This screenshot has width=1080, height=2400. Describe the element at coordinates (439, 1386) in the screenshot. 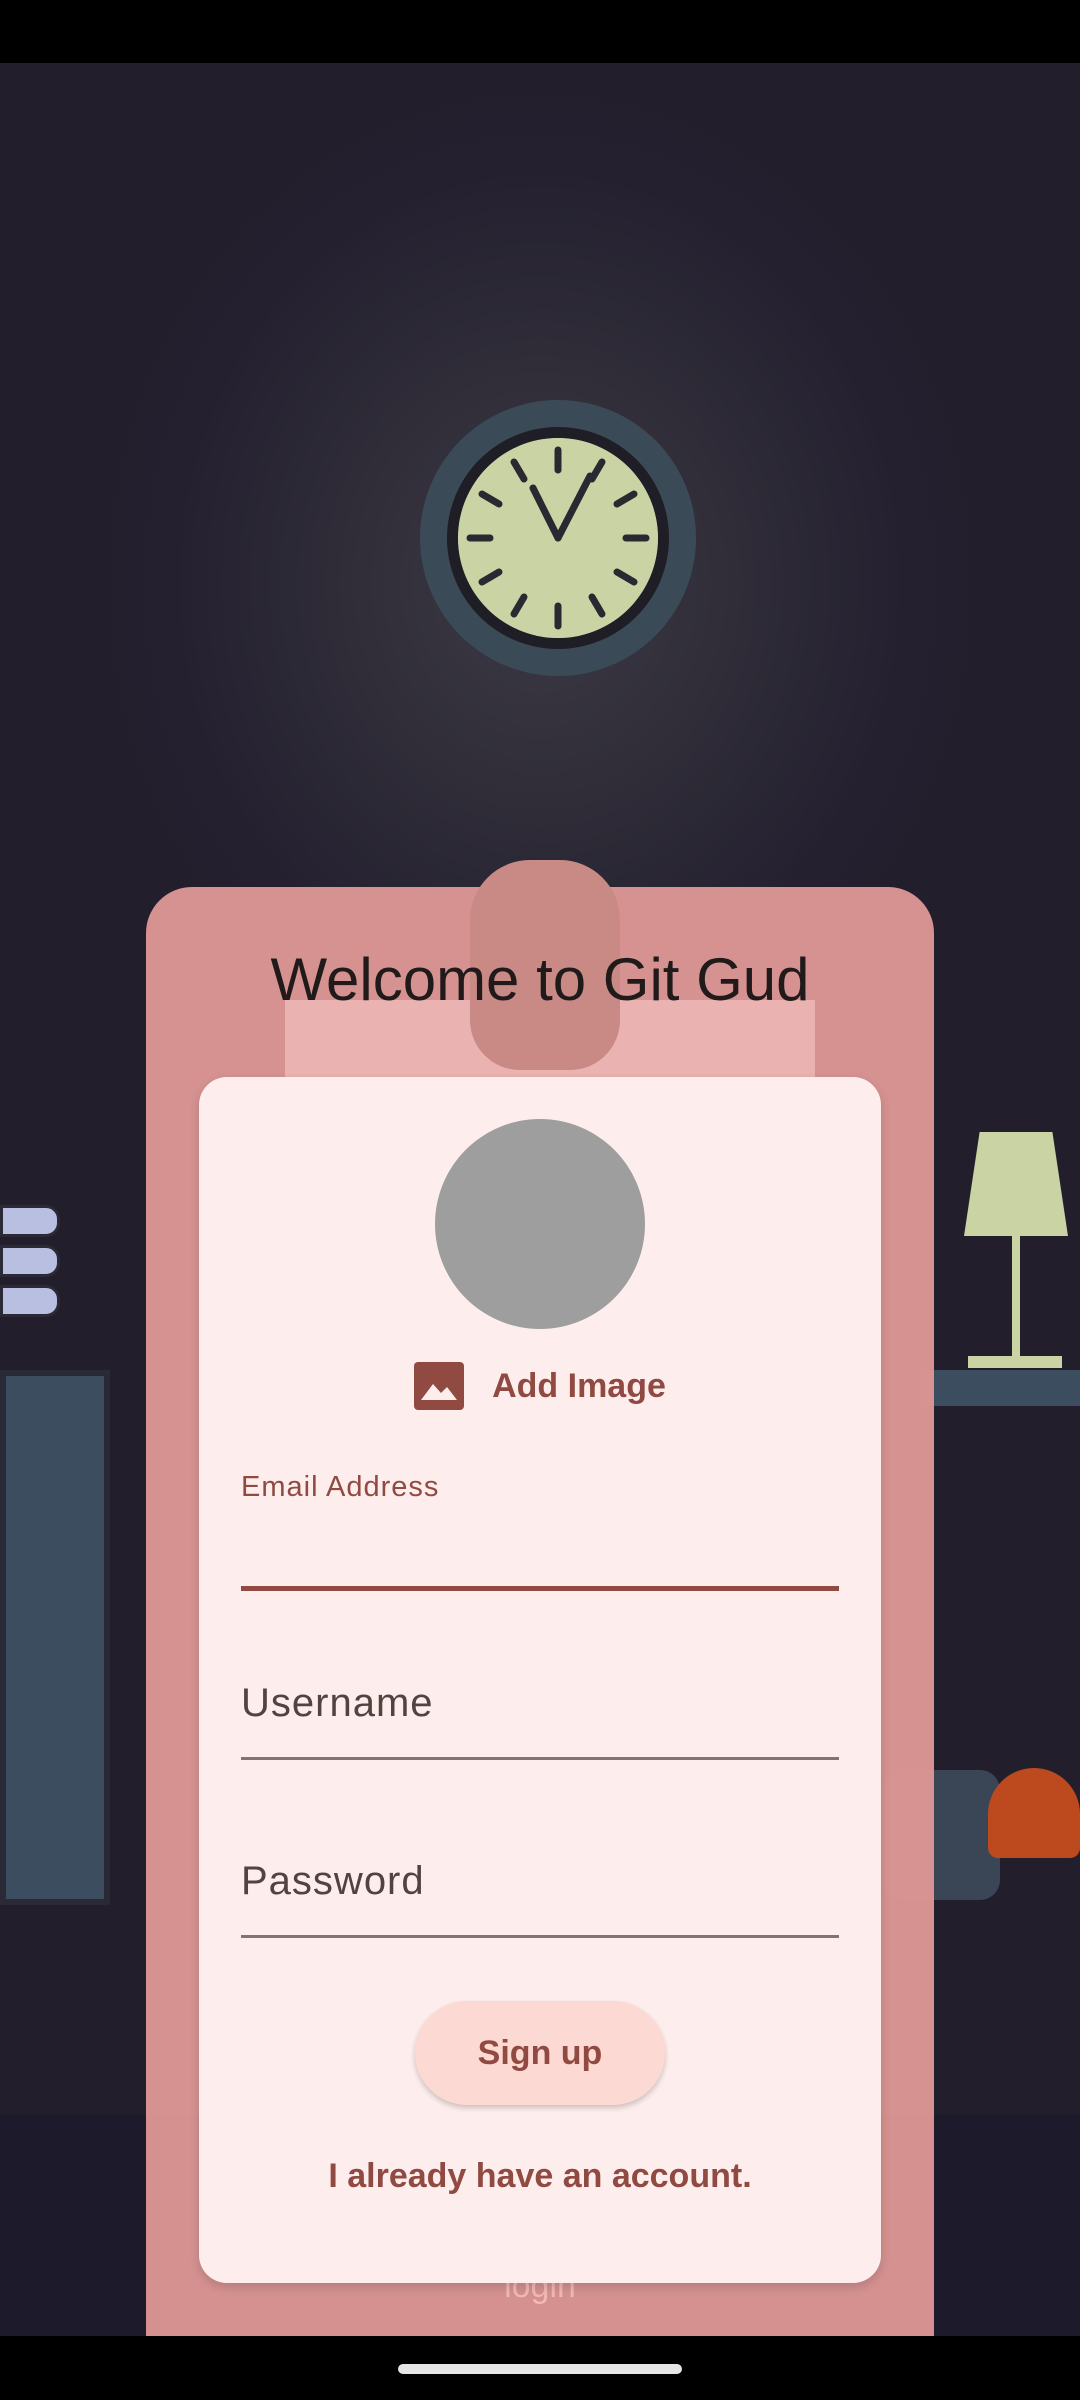

I see `image-icon` at that location.